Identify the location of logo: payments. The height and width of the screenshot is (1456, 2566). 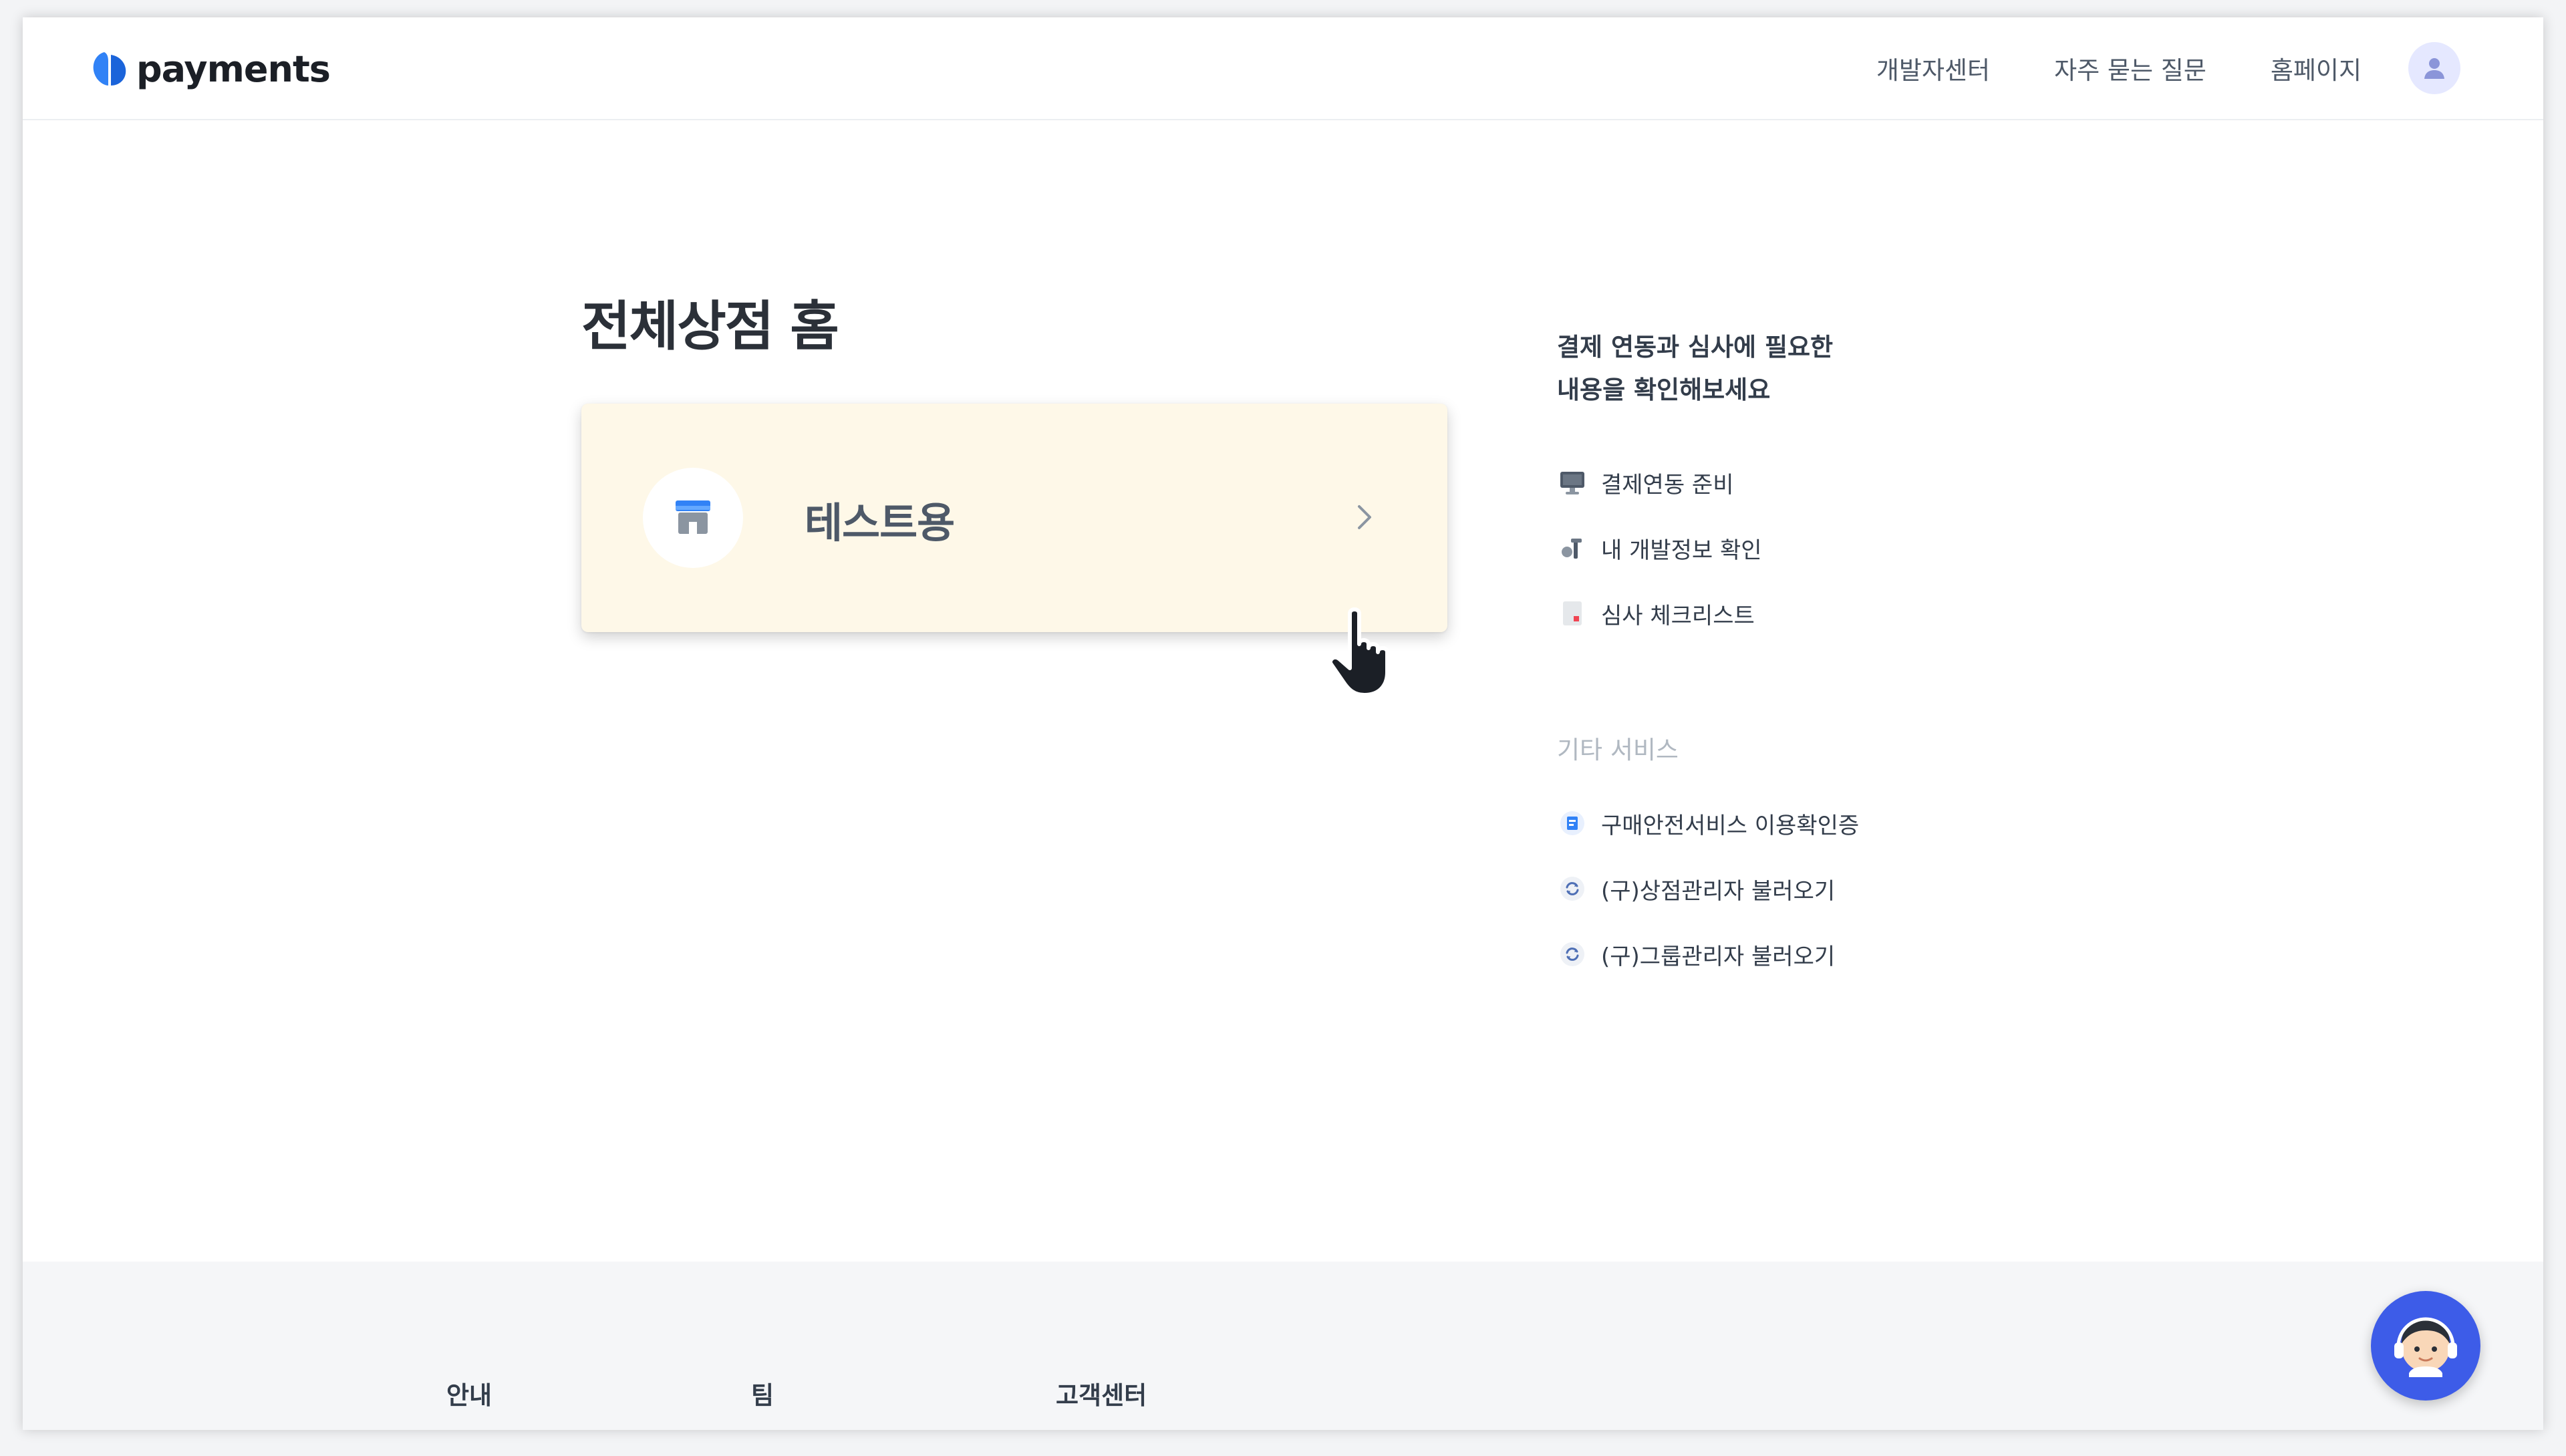
(209, 68).